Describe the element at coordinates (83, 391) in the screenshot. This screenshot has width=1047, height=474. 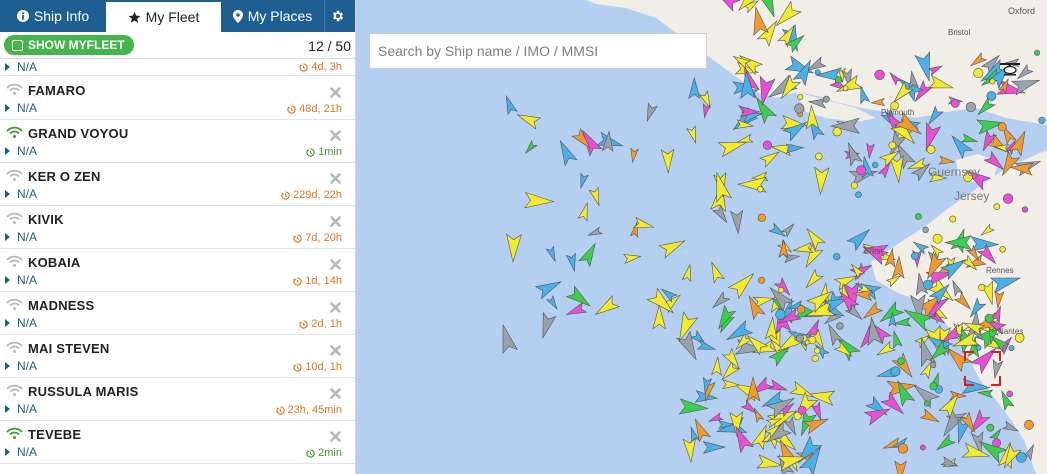
I see `ship-name: RUSSULA MARIS` at that location.